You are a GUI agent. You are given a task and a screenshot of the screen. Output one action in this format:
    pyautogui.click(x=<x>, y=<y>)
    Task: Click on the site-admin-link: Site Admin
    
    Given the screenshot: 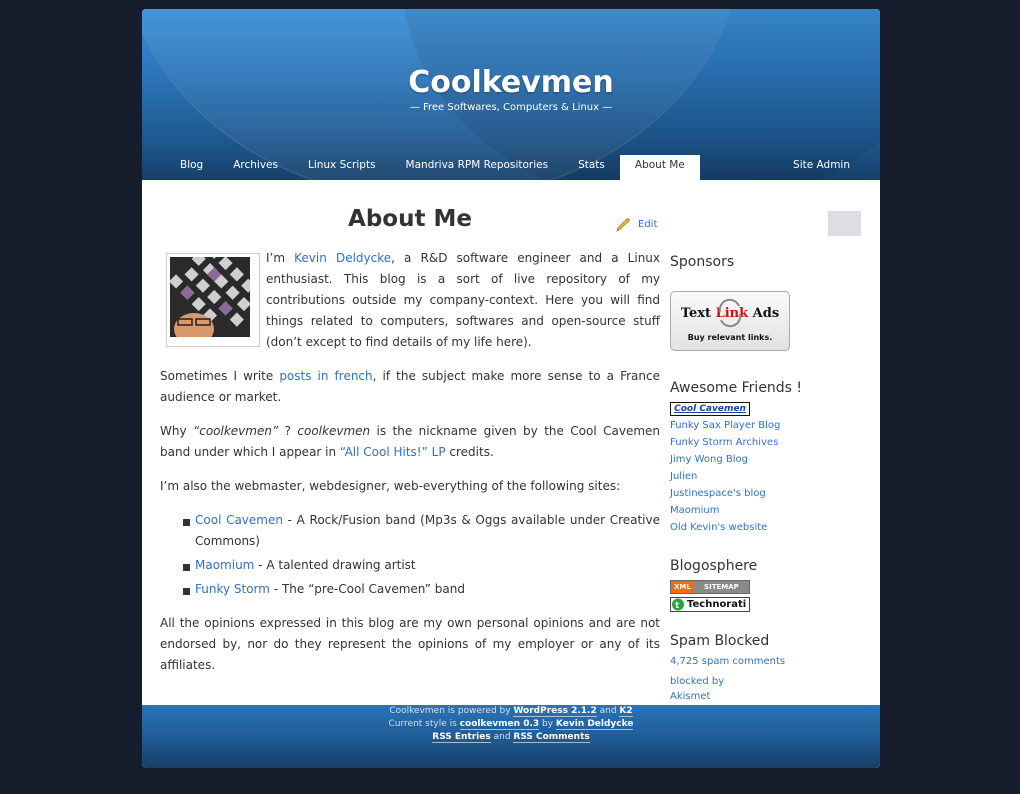 What is the action you would take?
    pyautogui.click(x=821, y=165)
    